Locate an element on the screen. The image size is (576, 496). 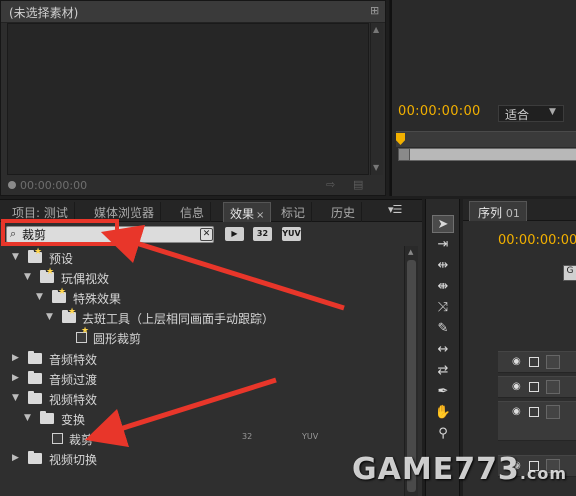
tab-label: 信息 is located at coordinates (192, 213).